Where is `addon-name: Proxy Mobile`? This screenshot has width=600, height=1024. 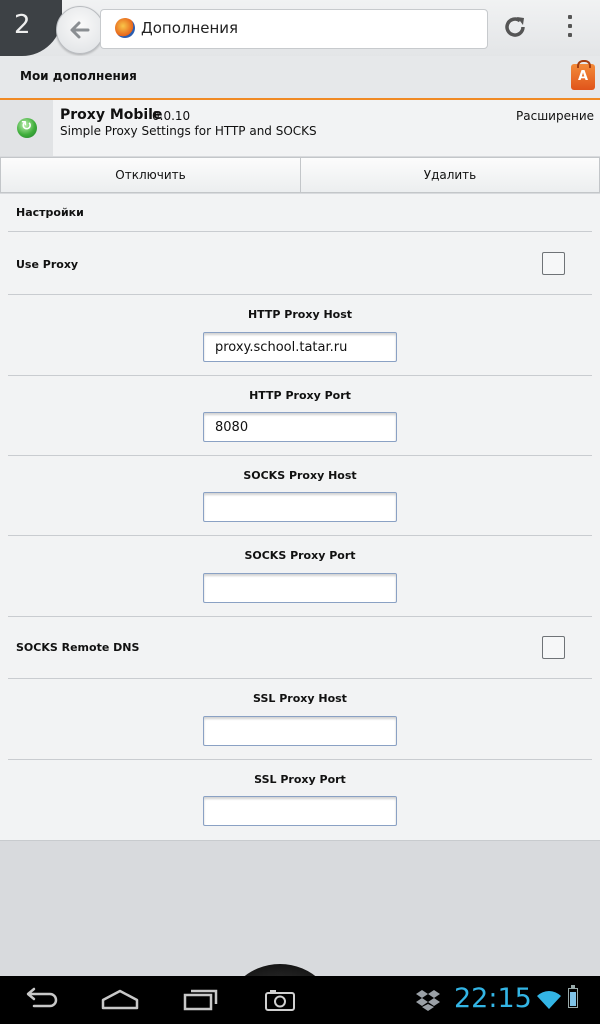
addon-name: Proxy Mobile is located at coordinates (111, 115).